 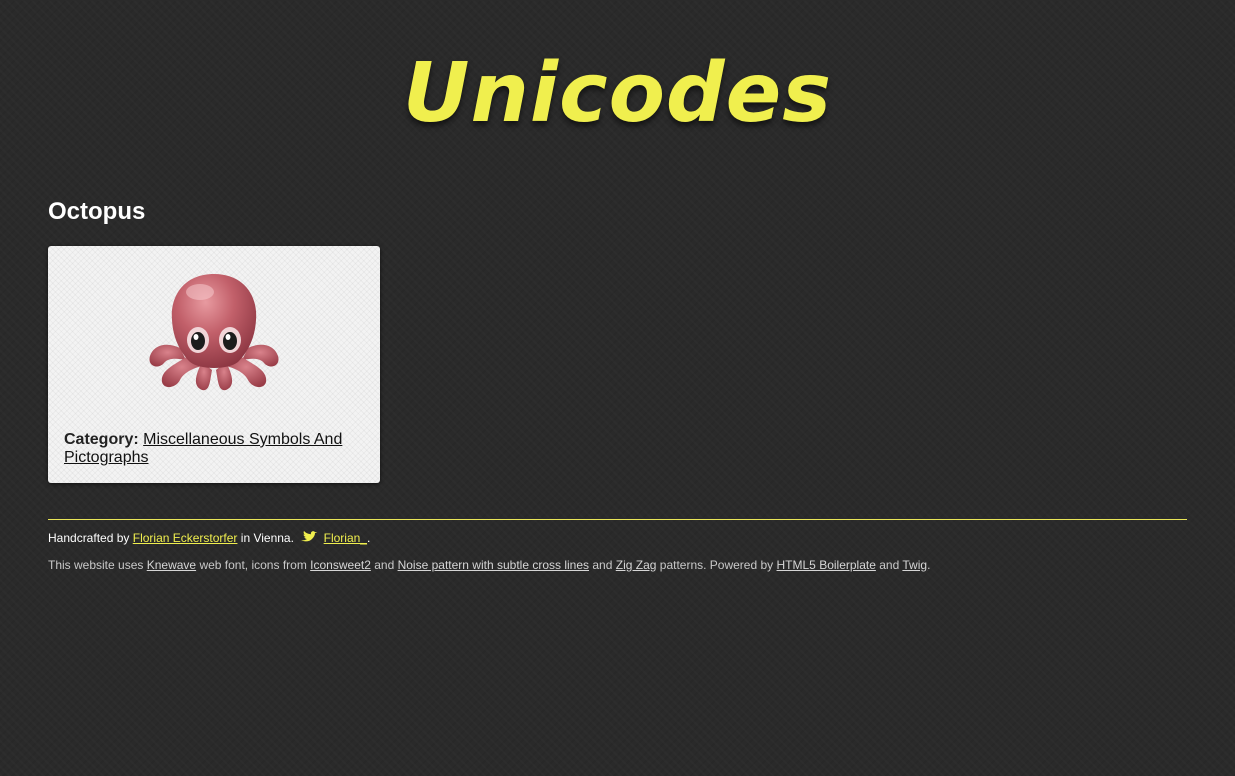 I want to click on icons-link: Iconsweet2, so click(x=340, y=565).